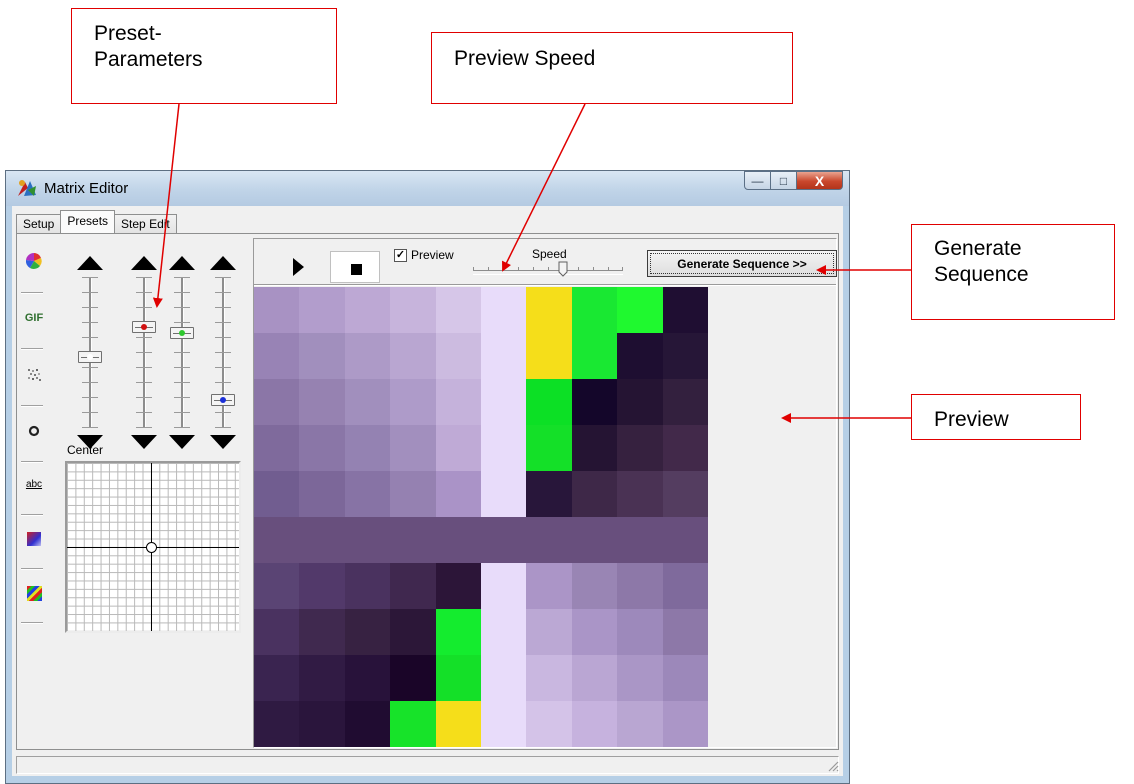  I want to click on close-button: X, so click(820, 180).